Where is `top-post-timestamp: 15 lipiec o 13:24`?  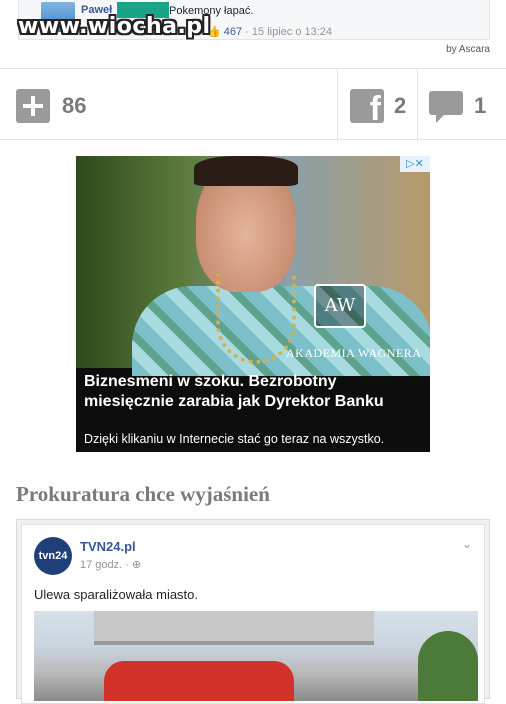
top-post-timestamp: 15 lipiec o 13:24 is located at coordinates (292, 32).